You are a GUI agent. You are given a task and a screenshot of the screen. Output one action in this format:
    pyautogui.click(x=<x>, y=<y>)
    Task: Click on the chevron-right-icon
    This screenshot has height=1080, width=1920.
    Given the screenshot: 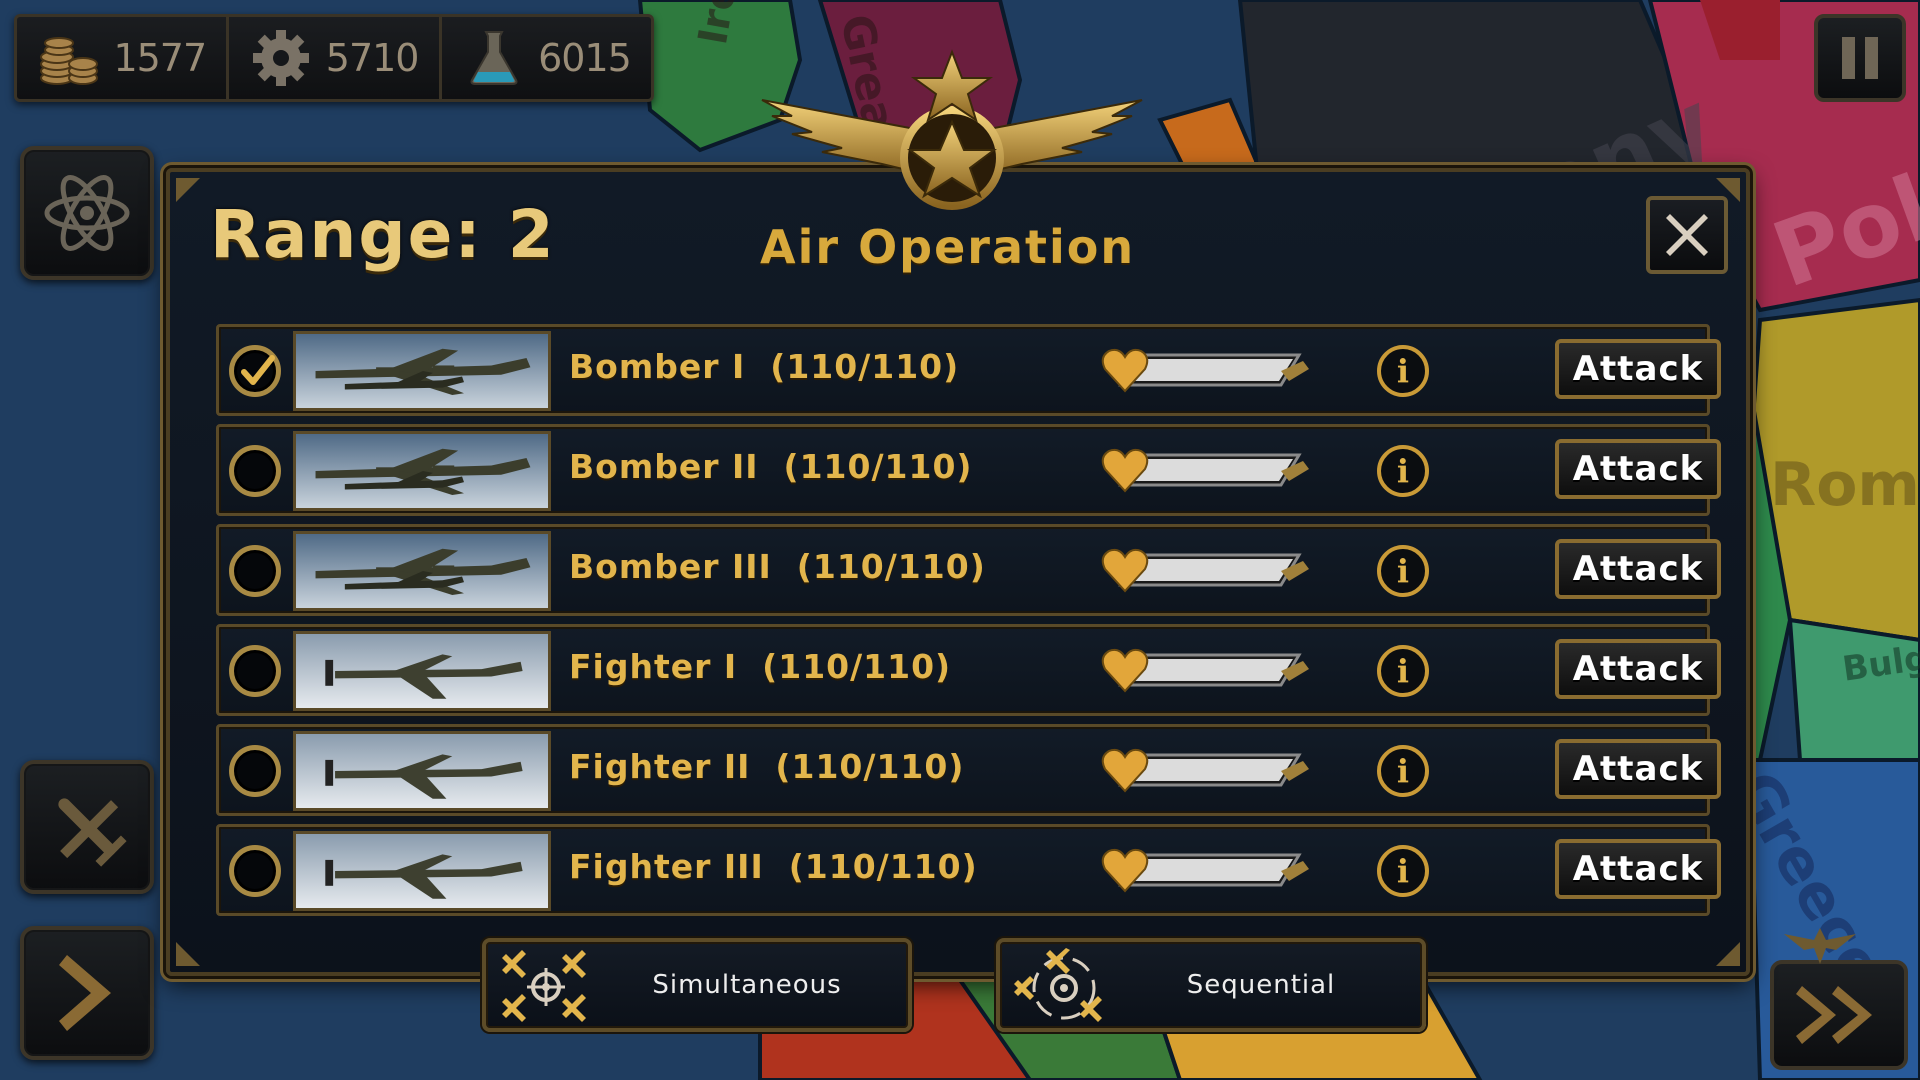 What is the action you would take?
    pyautogui.click(x=85, y=993)
    